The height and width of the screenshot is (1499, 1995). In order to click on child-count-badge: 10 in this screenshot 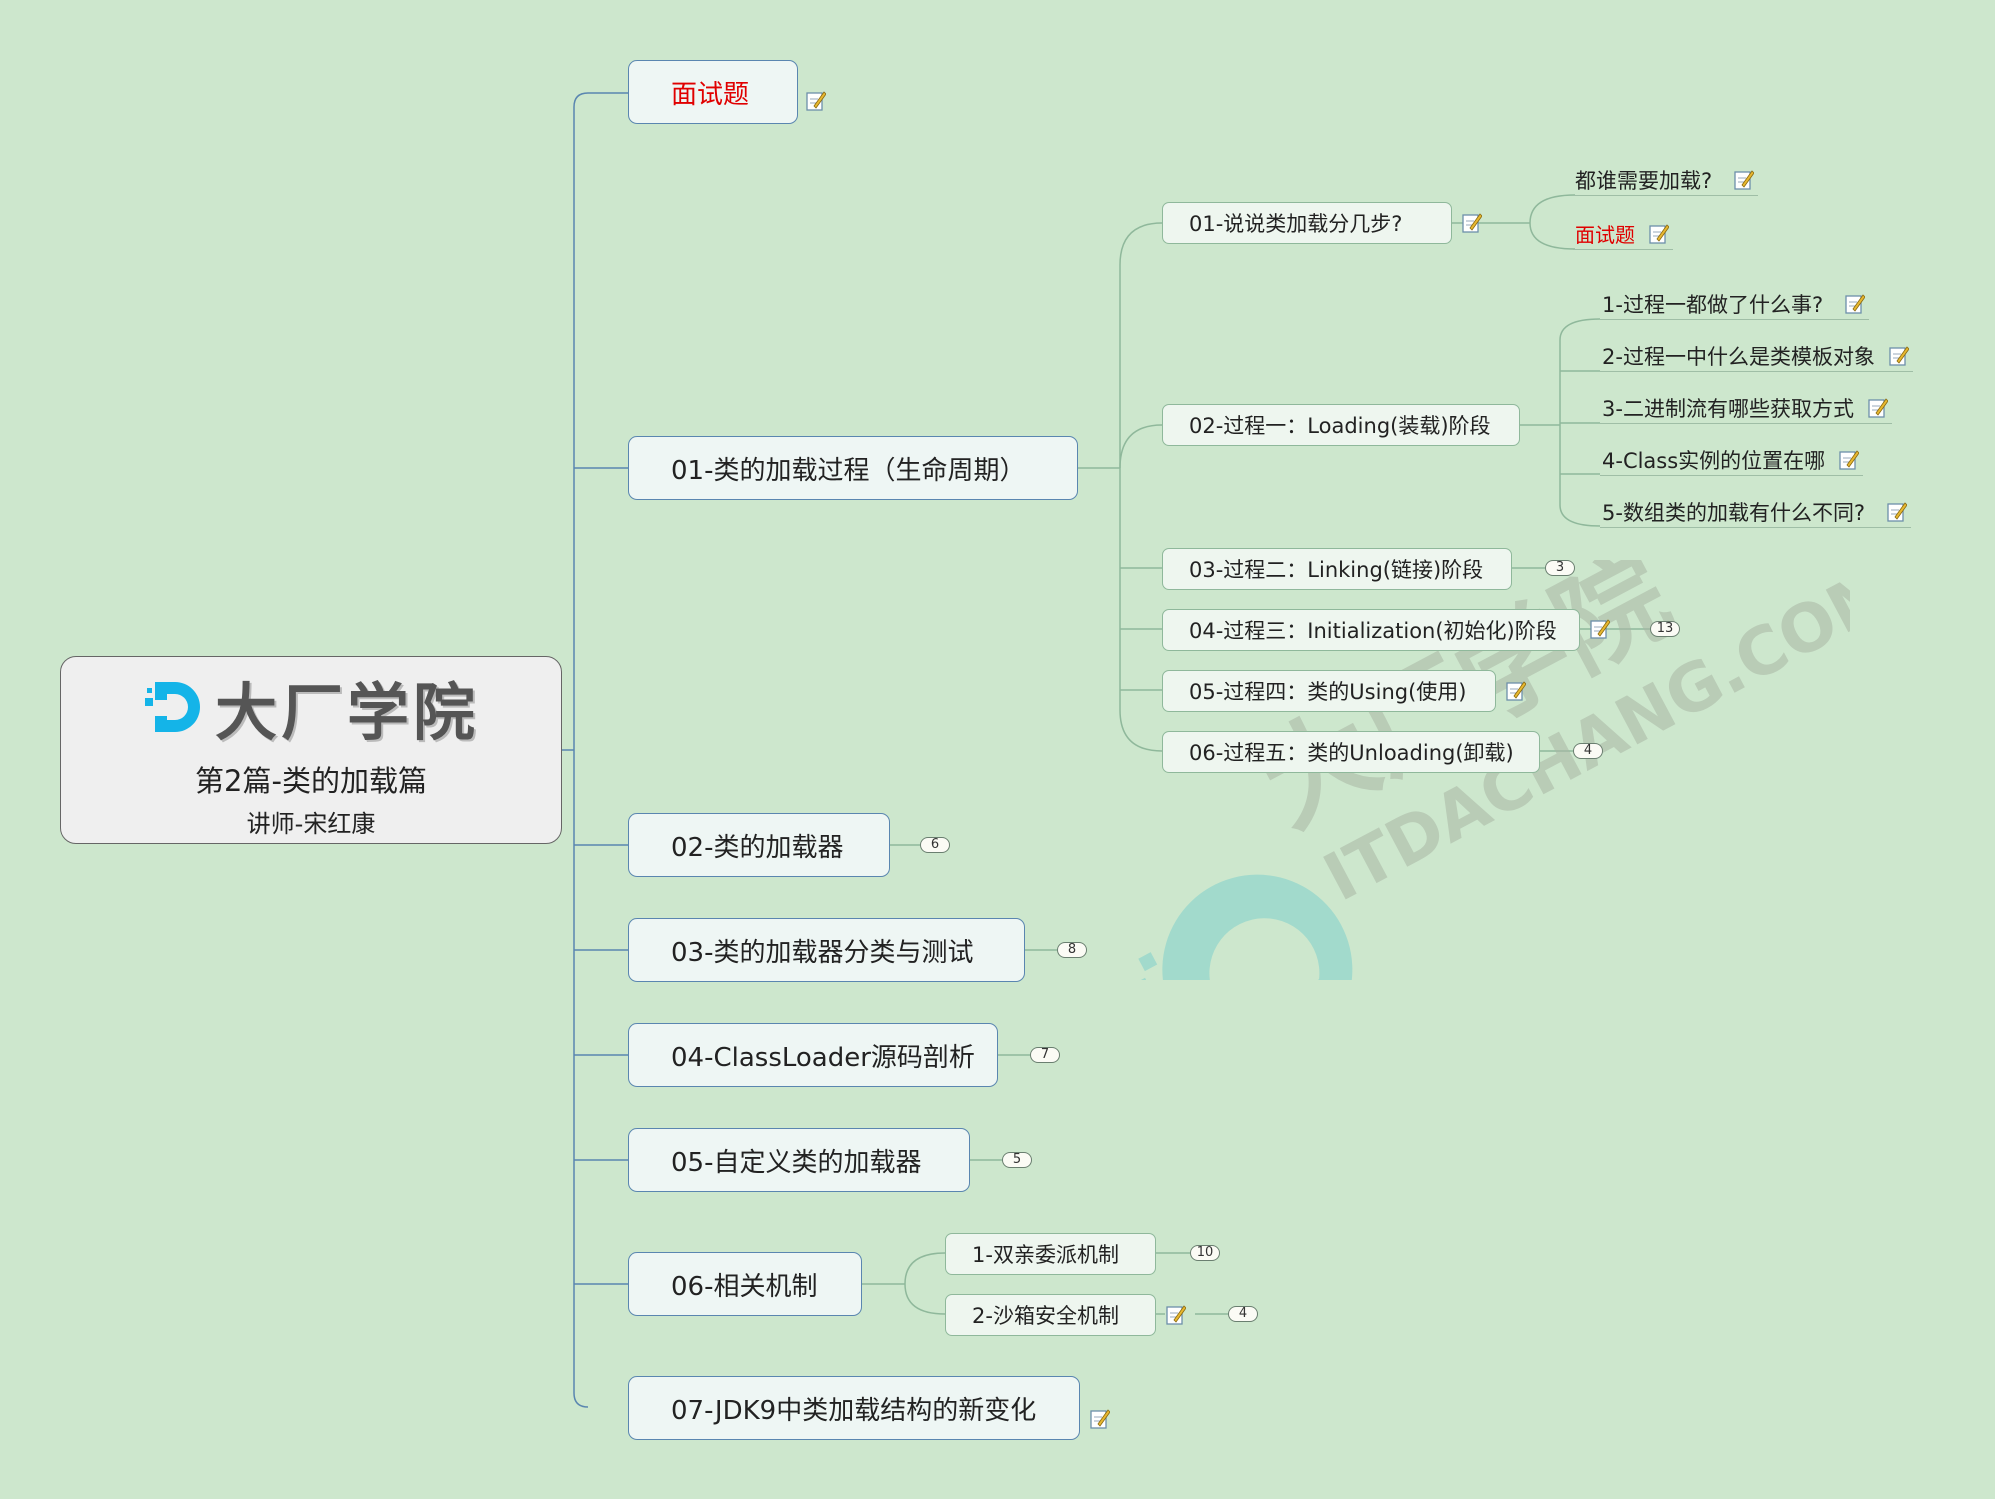, I will do `click(1205, 1253)`.